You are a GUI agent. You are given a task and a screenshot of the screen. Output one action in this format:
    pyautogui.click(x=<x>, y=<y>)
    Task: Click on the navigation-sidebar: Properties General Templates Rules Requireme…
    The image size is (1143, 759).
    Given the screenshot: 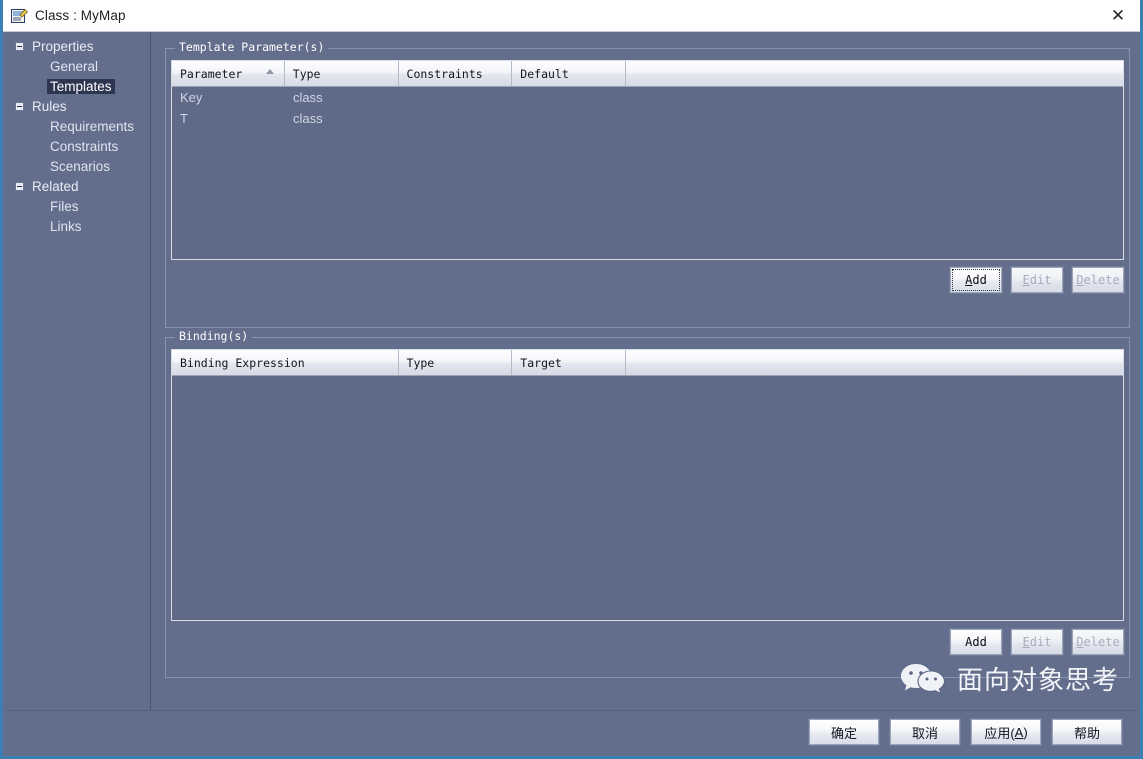 What is the action you would take?
    pyautogui.click(x=78, y=374)
    